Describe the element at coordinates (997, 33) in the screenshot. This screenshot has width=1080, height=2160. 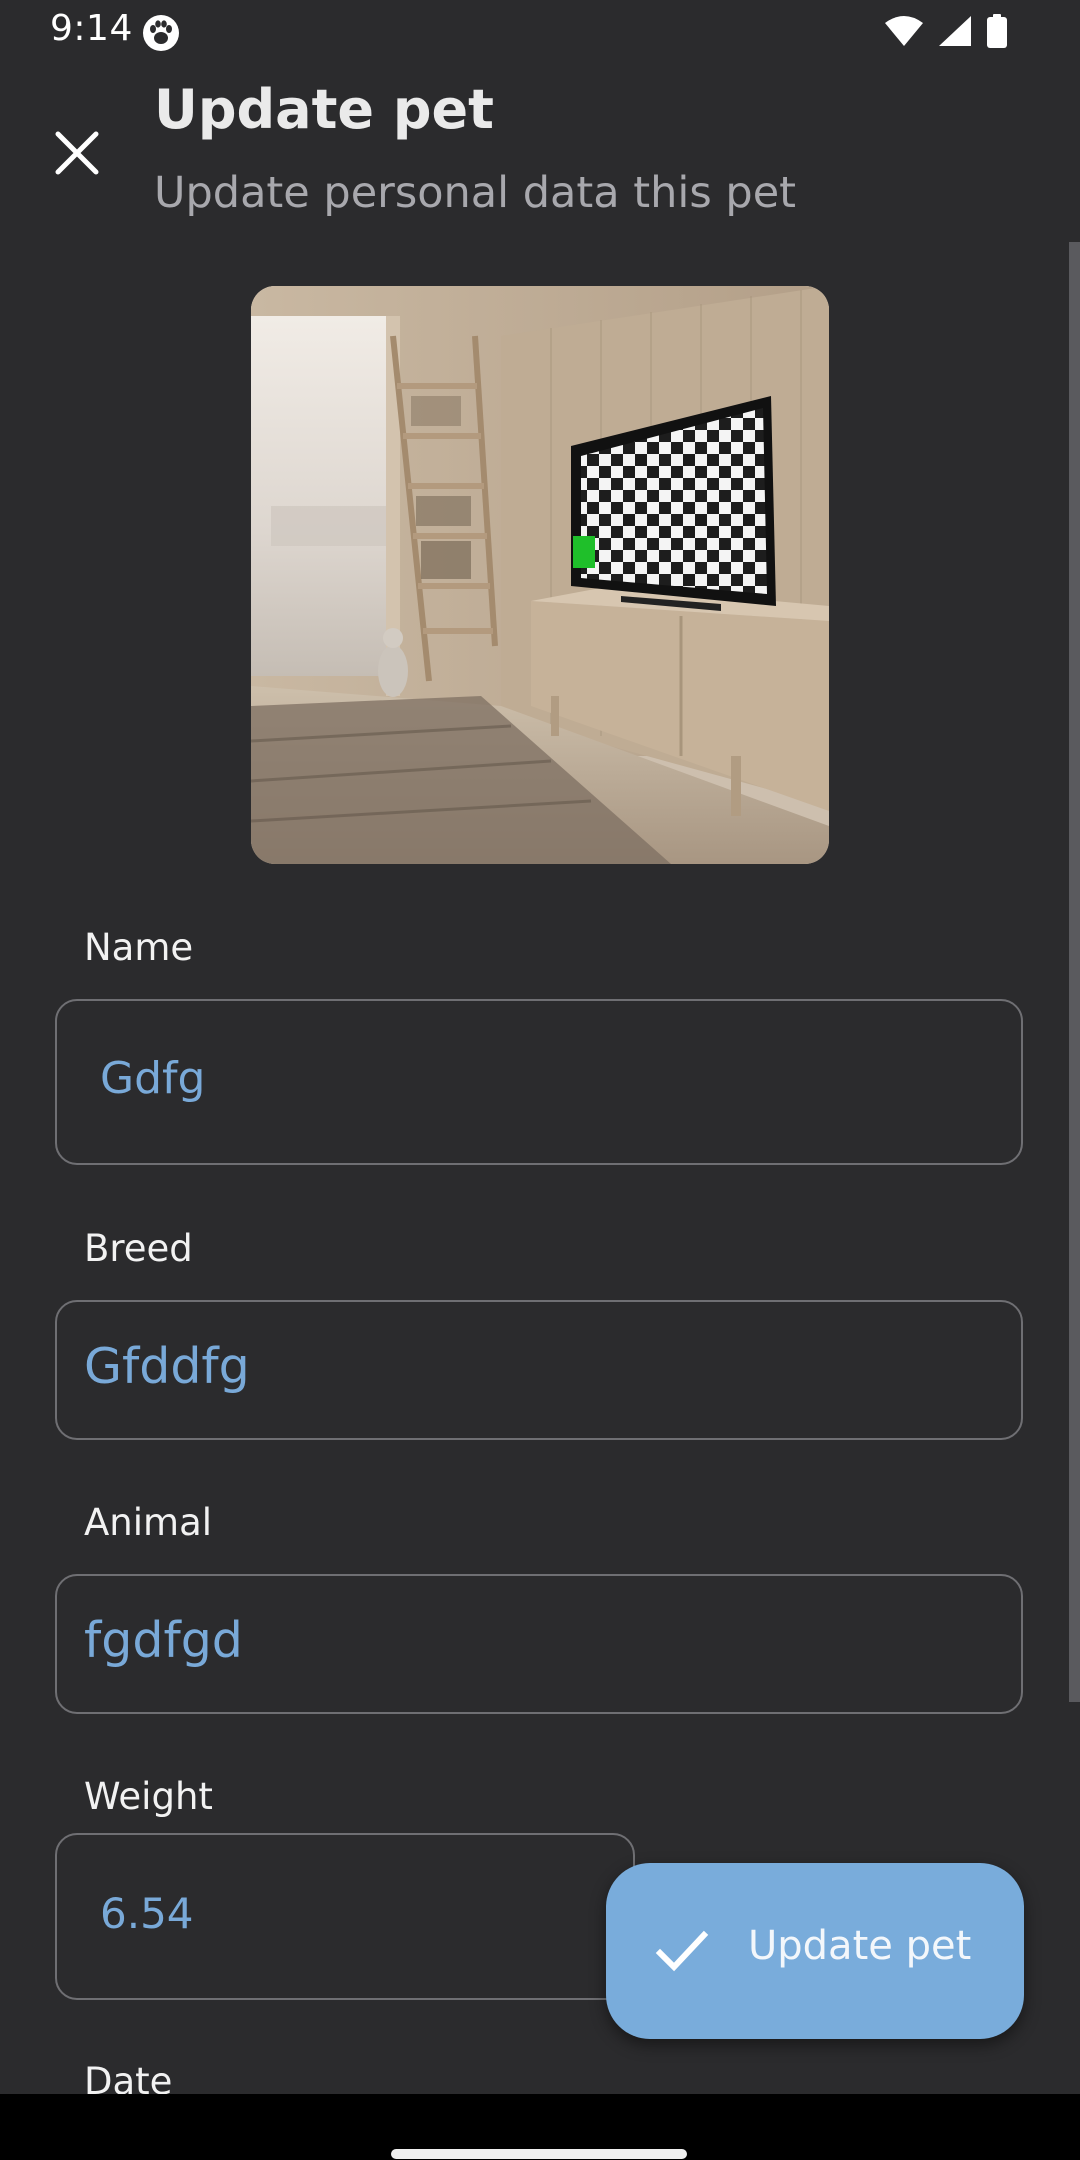
I see `battery-icon` at that location.